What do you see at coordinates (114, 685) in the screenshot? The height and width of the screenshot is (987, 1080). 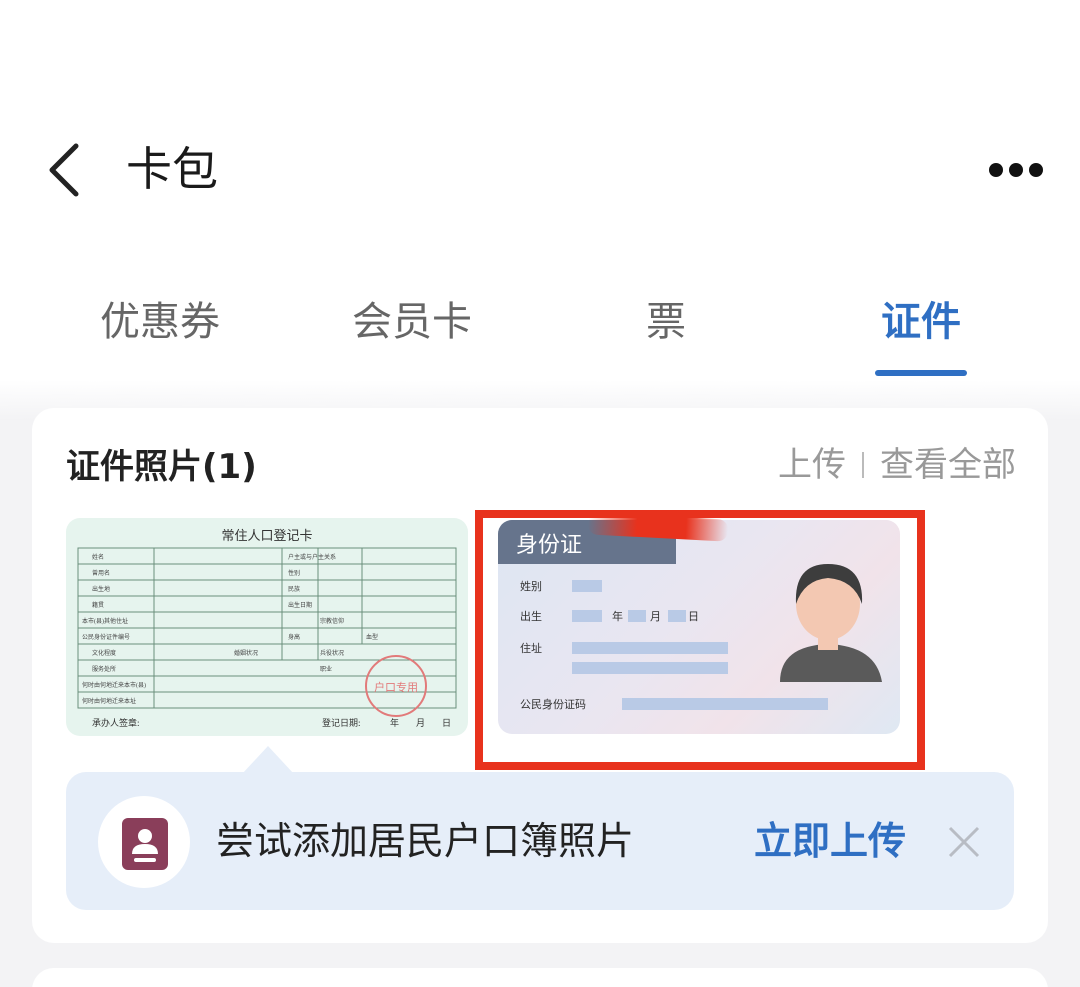 I see `hukou-field-19: 何时由何地迁来本市(县)` at bounding box center [114, 685].